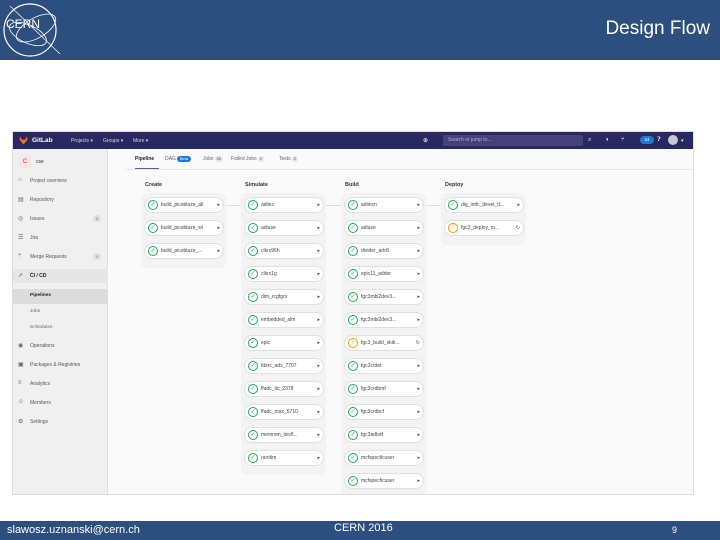 This screenshot has width=720, height=540. I want to click on sidebar-subitem-jobs: Jobs, so click(60, 312).